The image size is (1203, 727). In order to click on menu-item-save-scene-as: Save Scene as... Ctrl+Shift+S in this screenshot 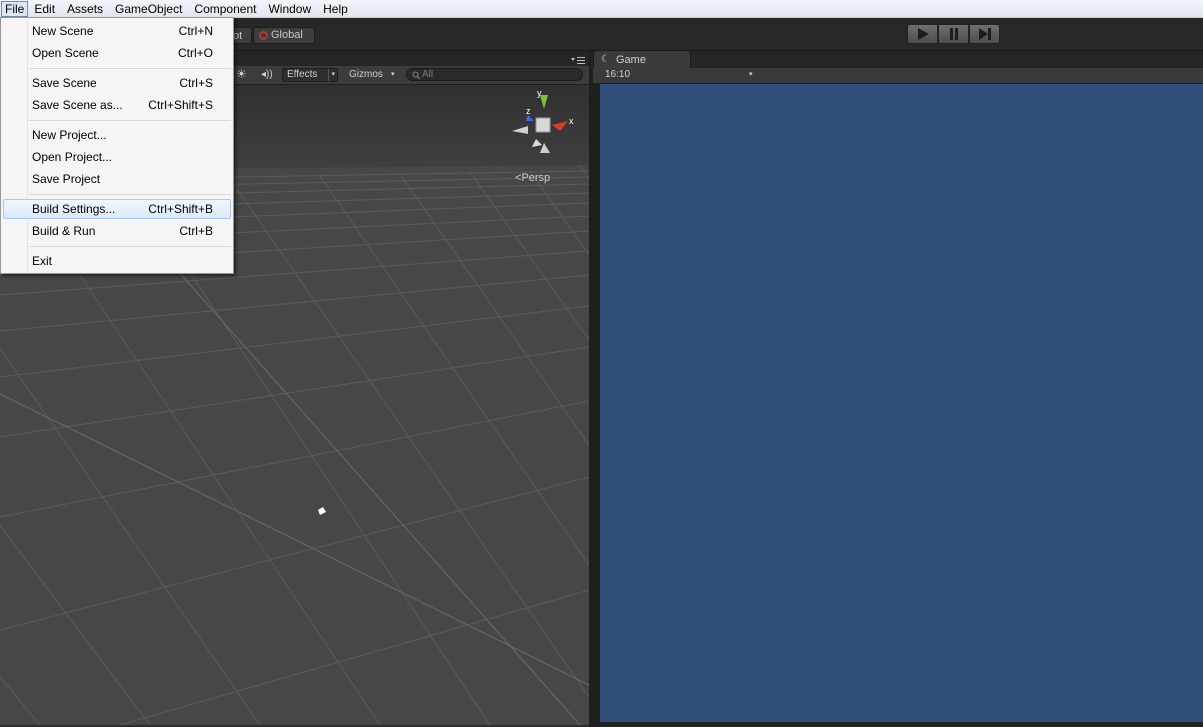, I will do `click(117, 105)`.